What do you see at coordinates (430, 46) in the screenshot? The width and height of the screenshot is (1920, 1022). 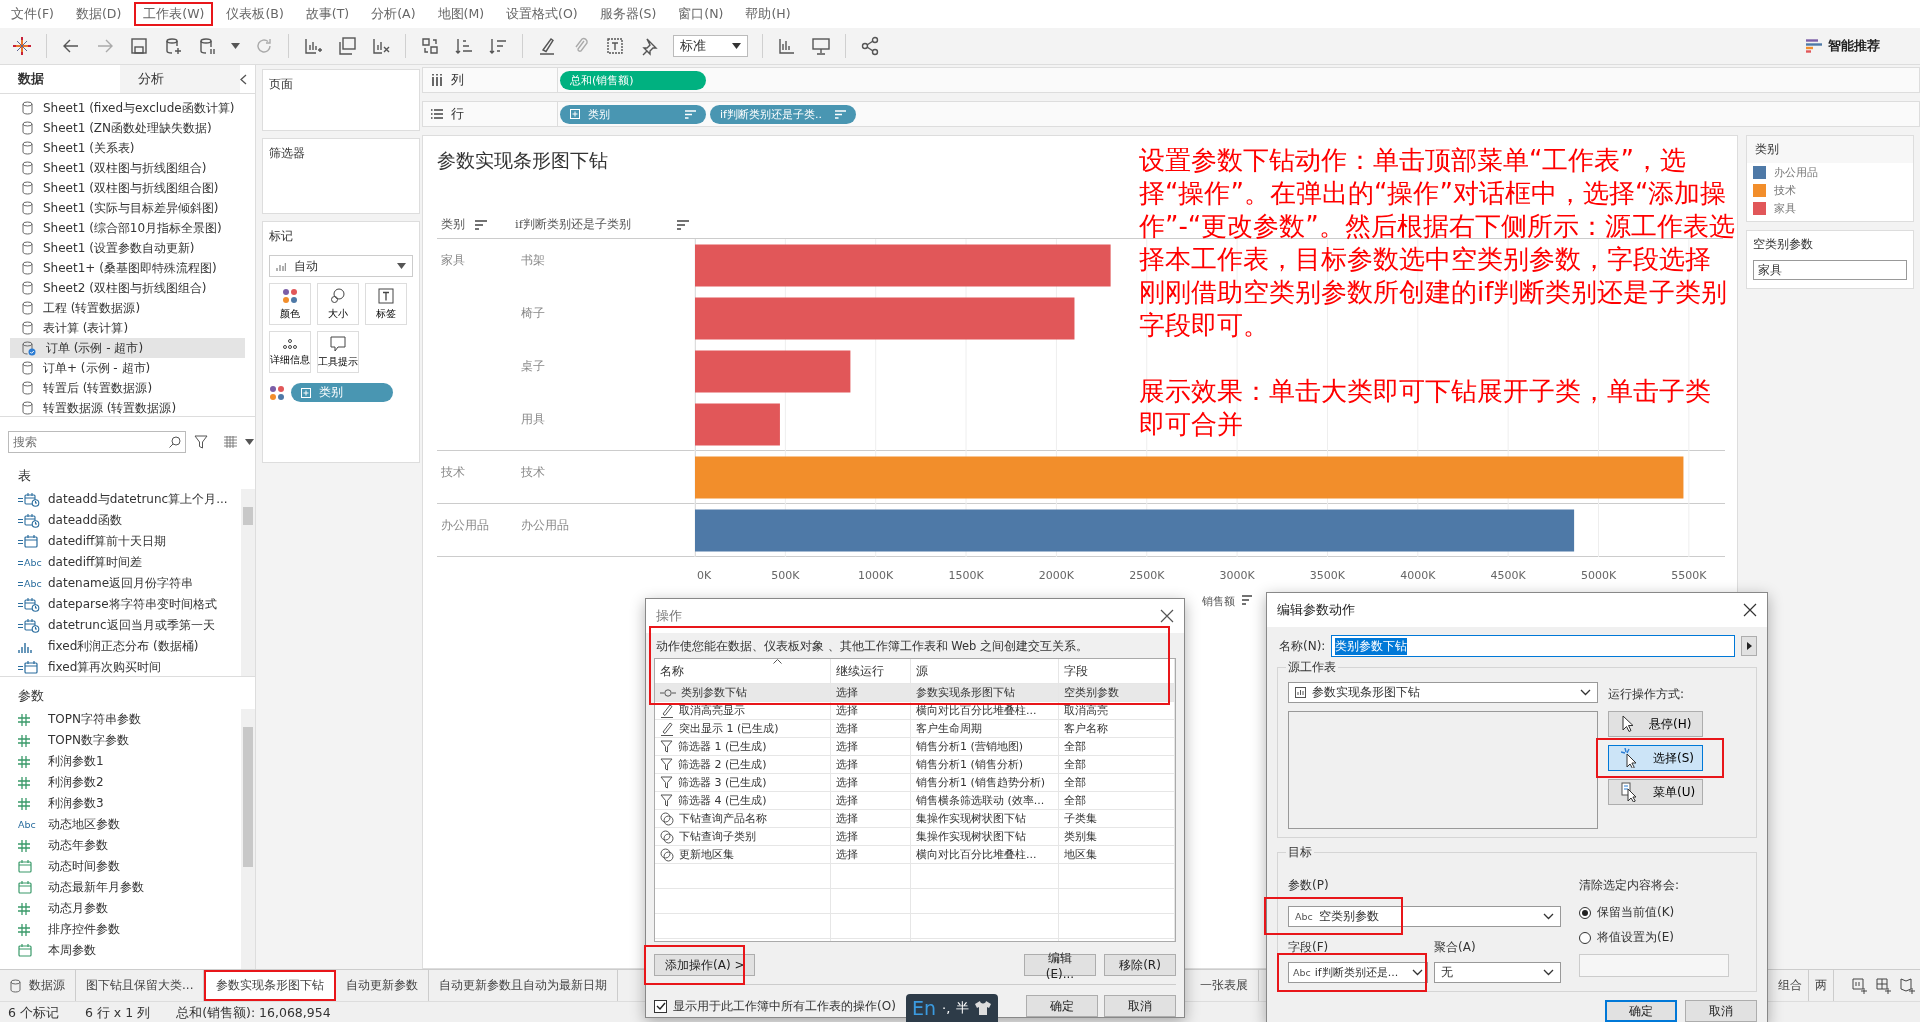 I see `swap-icon` at bounding box center [430, 46].